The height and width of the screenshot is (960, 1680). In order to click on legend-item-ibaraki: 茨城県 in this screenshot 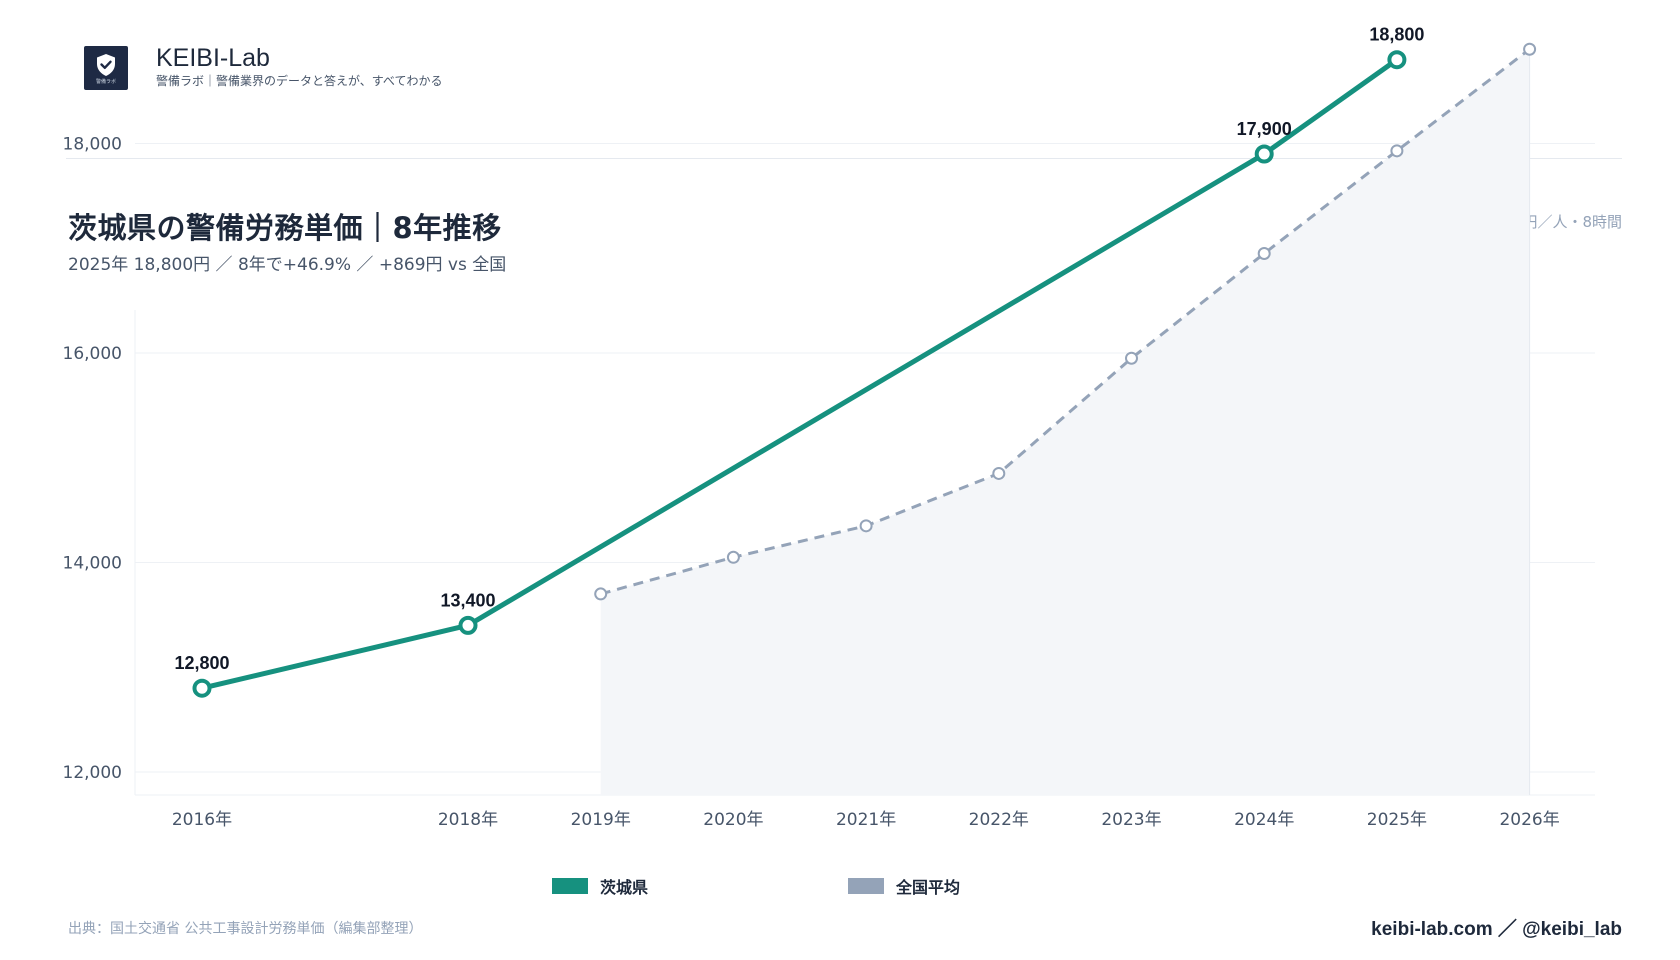, I will do `click(600, 886)`.